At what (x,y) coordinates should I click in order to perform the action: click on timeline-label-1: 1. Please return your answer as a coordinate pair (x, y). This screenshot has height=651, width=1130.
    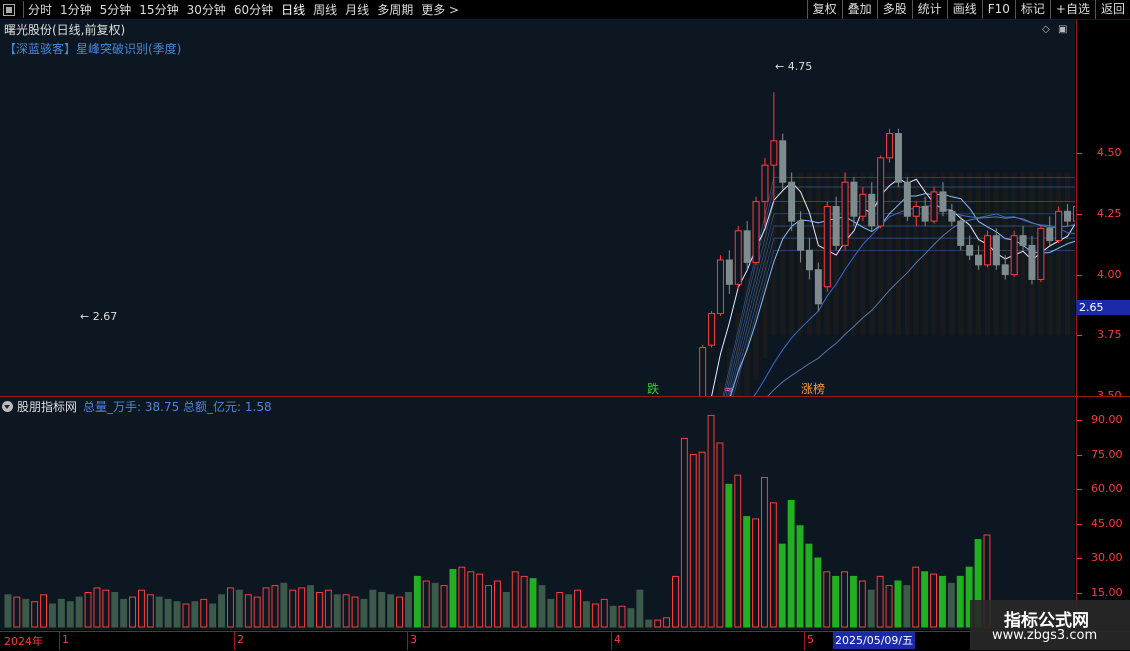
    Looking at the image, I should click on (65, 639).